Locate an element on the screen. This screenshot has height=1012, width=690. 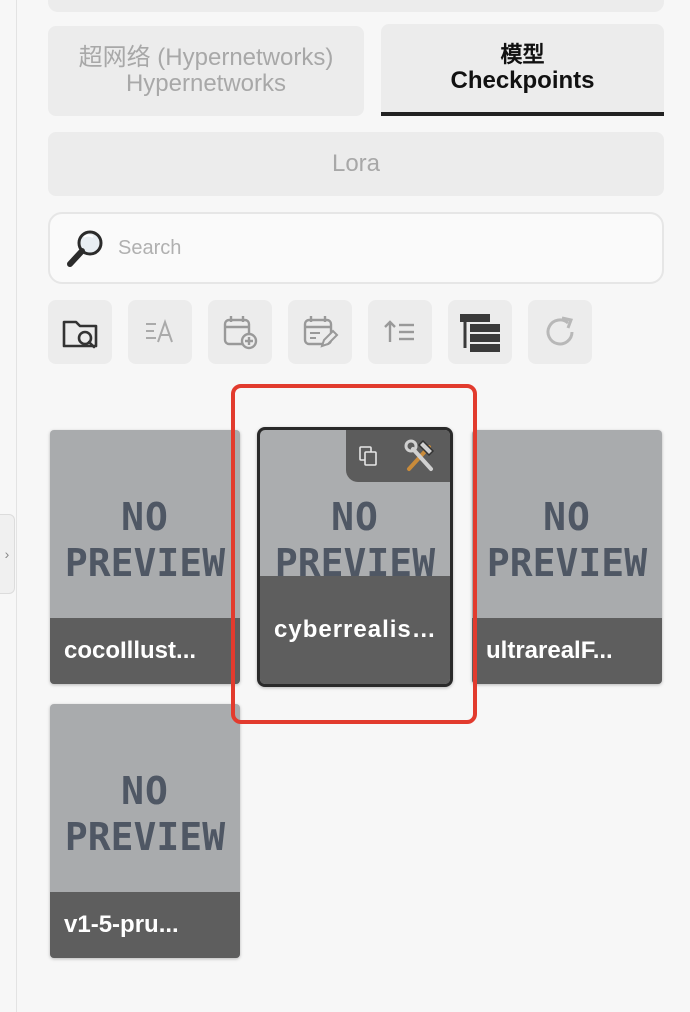
tab-hypernetworks-label-1: 超网络 (Hypernetworks) is located at coordinates (206, 57).